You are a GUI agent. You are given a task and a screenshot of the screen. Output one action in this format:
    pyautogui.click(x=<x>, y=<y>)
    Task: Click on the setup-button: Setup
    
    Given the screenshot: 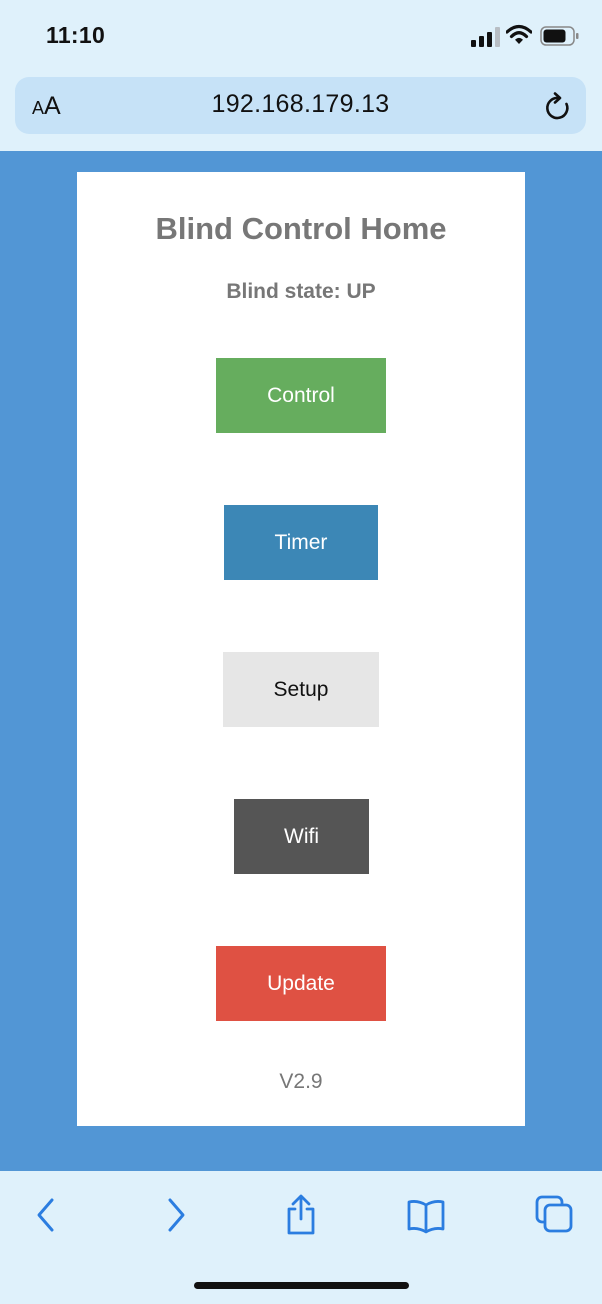 What is the action you would take?
    pyautogui.click(x=301, y=689)
    